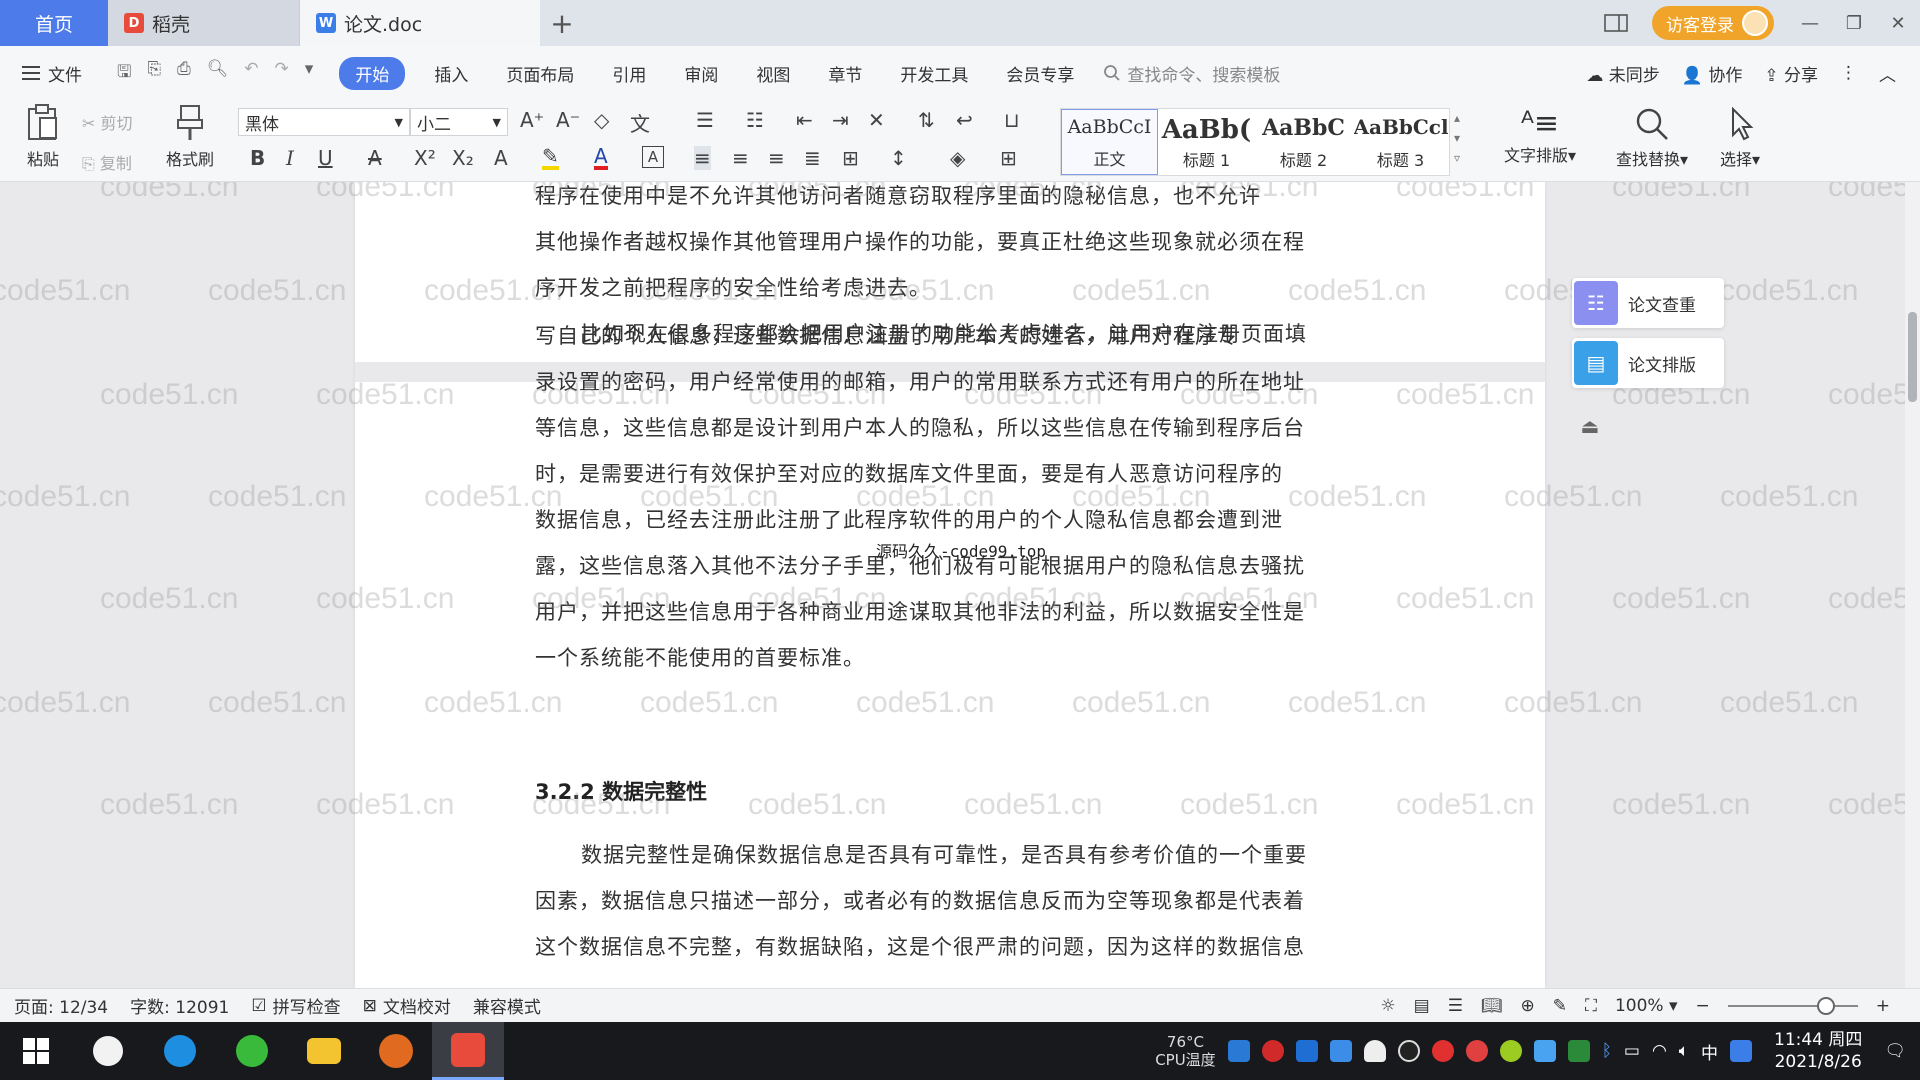 The width and height of the screenshot is (1920, 1080). Describe the element at coordinates (124, 73) in the screenshot. I see `save-icon: 🖫` at that location.